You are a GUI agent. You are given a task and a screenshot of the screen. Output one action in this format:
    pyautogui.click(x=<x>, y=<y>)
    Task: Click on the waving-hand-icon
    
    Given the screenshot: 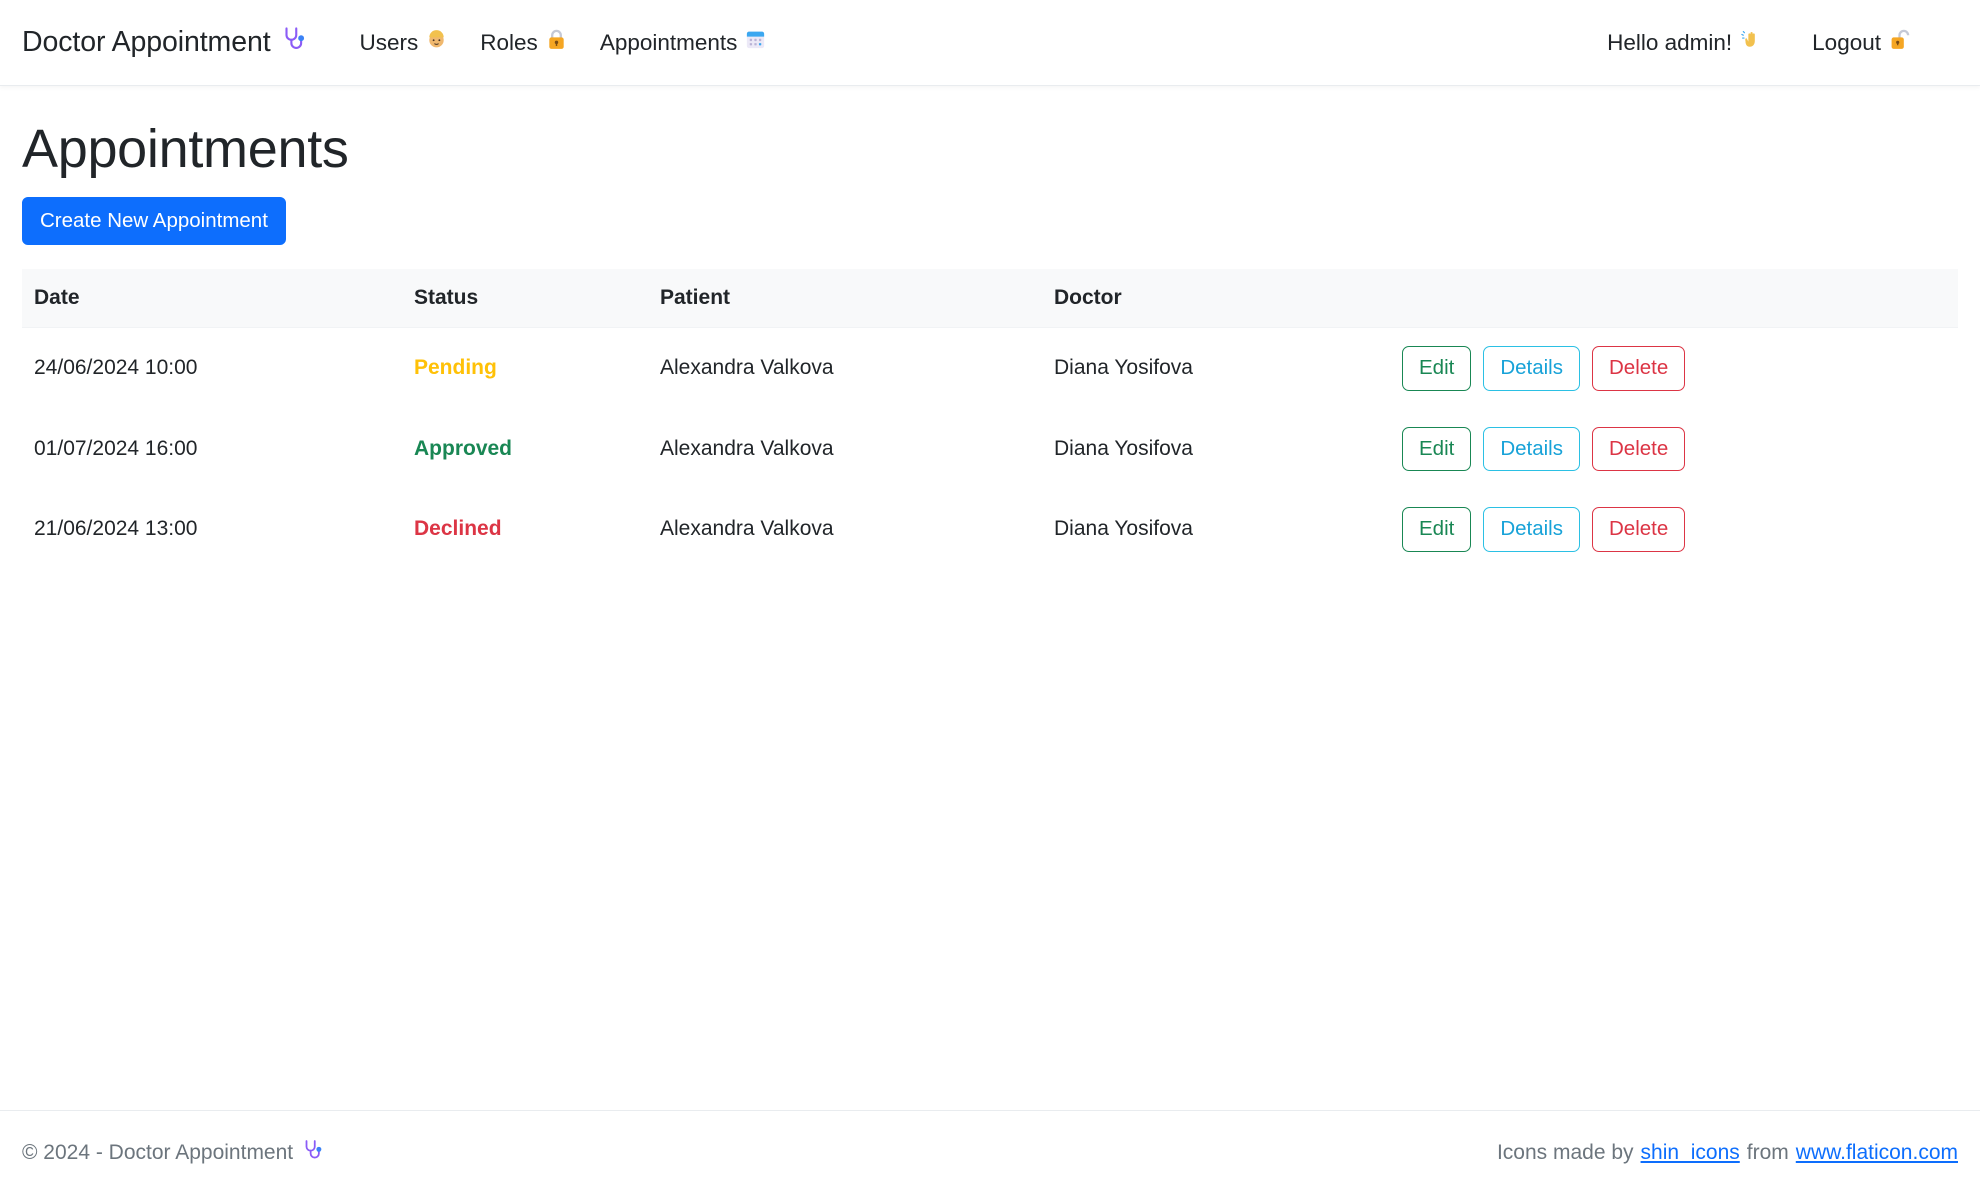 What is the action you would take?
    pyautogui.click(x=1750, y=42)
    